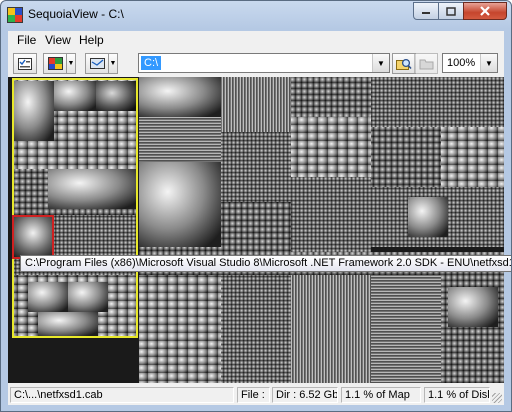  I want to click on find-button, so click(404, 63).